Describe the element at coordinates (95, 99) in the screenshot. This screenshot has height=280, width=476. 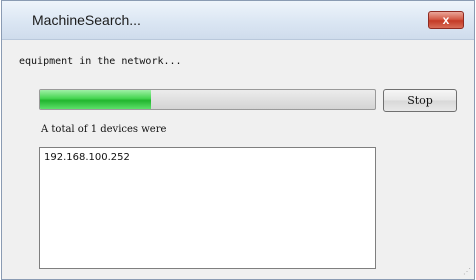
I see `progress-fill` at that location.